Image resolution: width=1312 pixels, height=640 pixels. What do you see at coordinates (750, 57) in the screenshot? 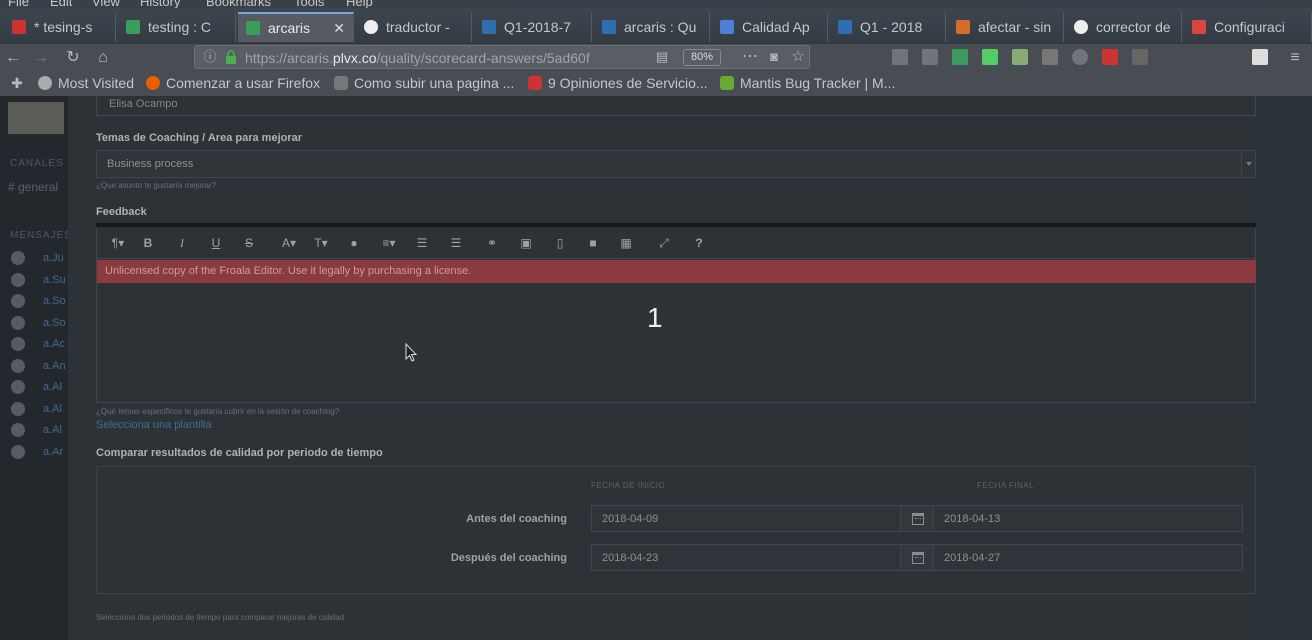
I see `more-actions-icon: ⋯` at bounding box center [750, 57].